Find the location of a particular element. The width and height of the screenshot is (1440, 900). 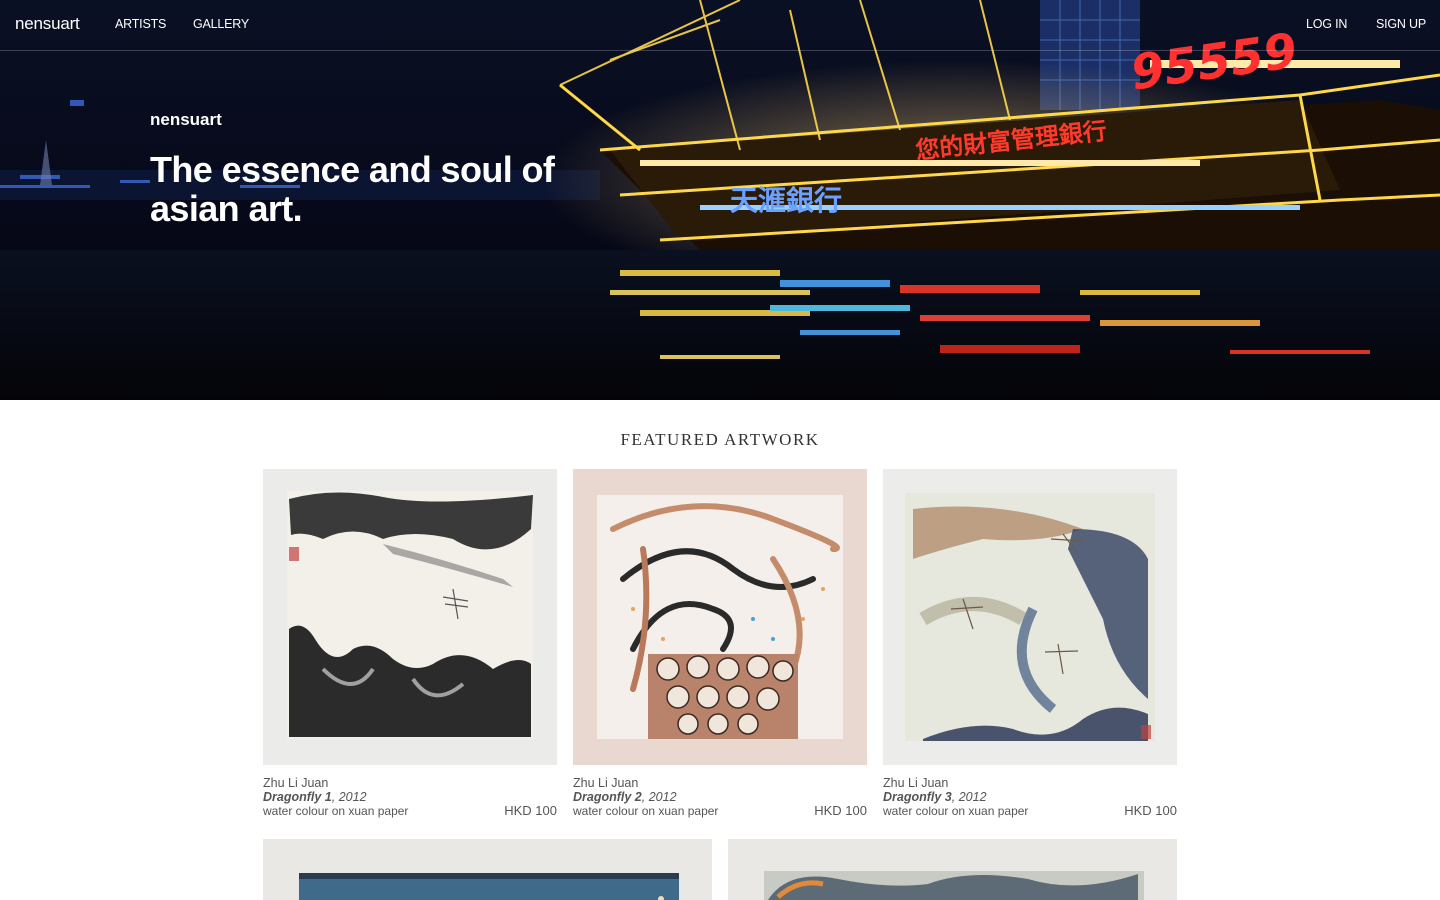

artwork-title: Dragonfly 1, 2012 is located at coordinates (315, 797).